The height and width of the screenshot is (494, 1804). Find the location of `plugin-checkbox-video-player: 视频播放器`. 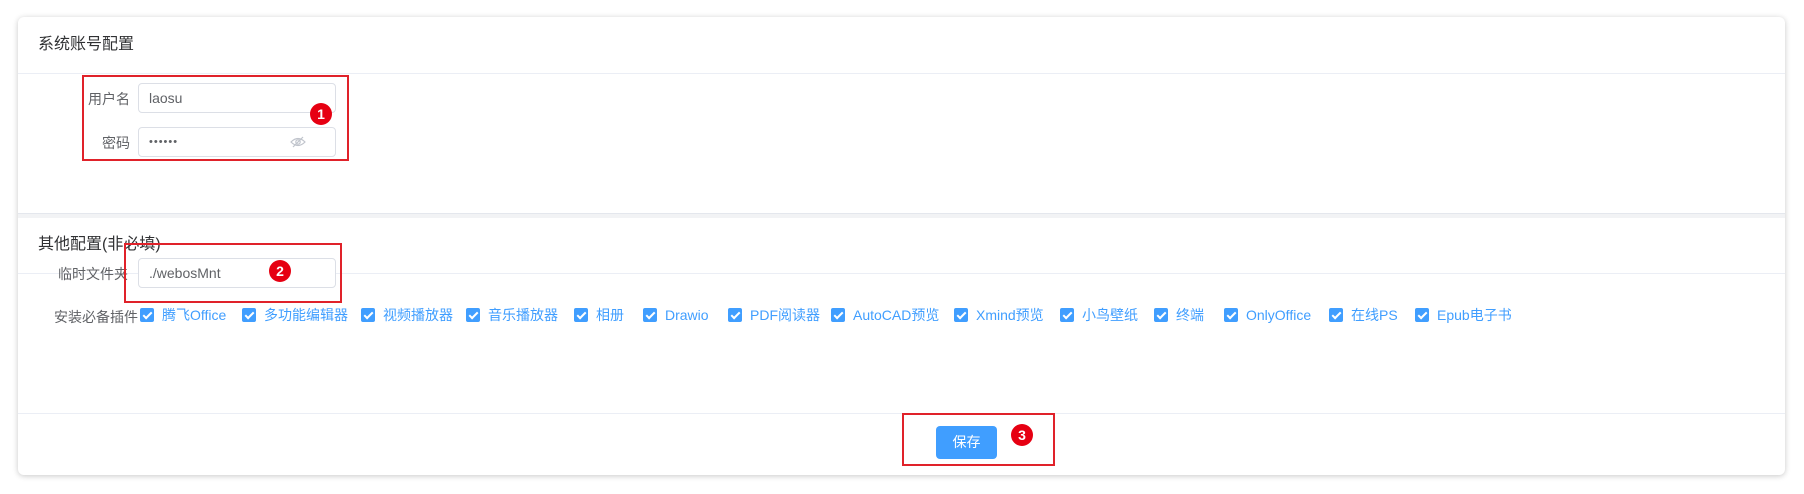

plugin-checkbox-video-player: 视频播放器 is located at coordinates (407, 315).